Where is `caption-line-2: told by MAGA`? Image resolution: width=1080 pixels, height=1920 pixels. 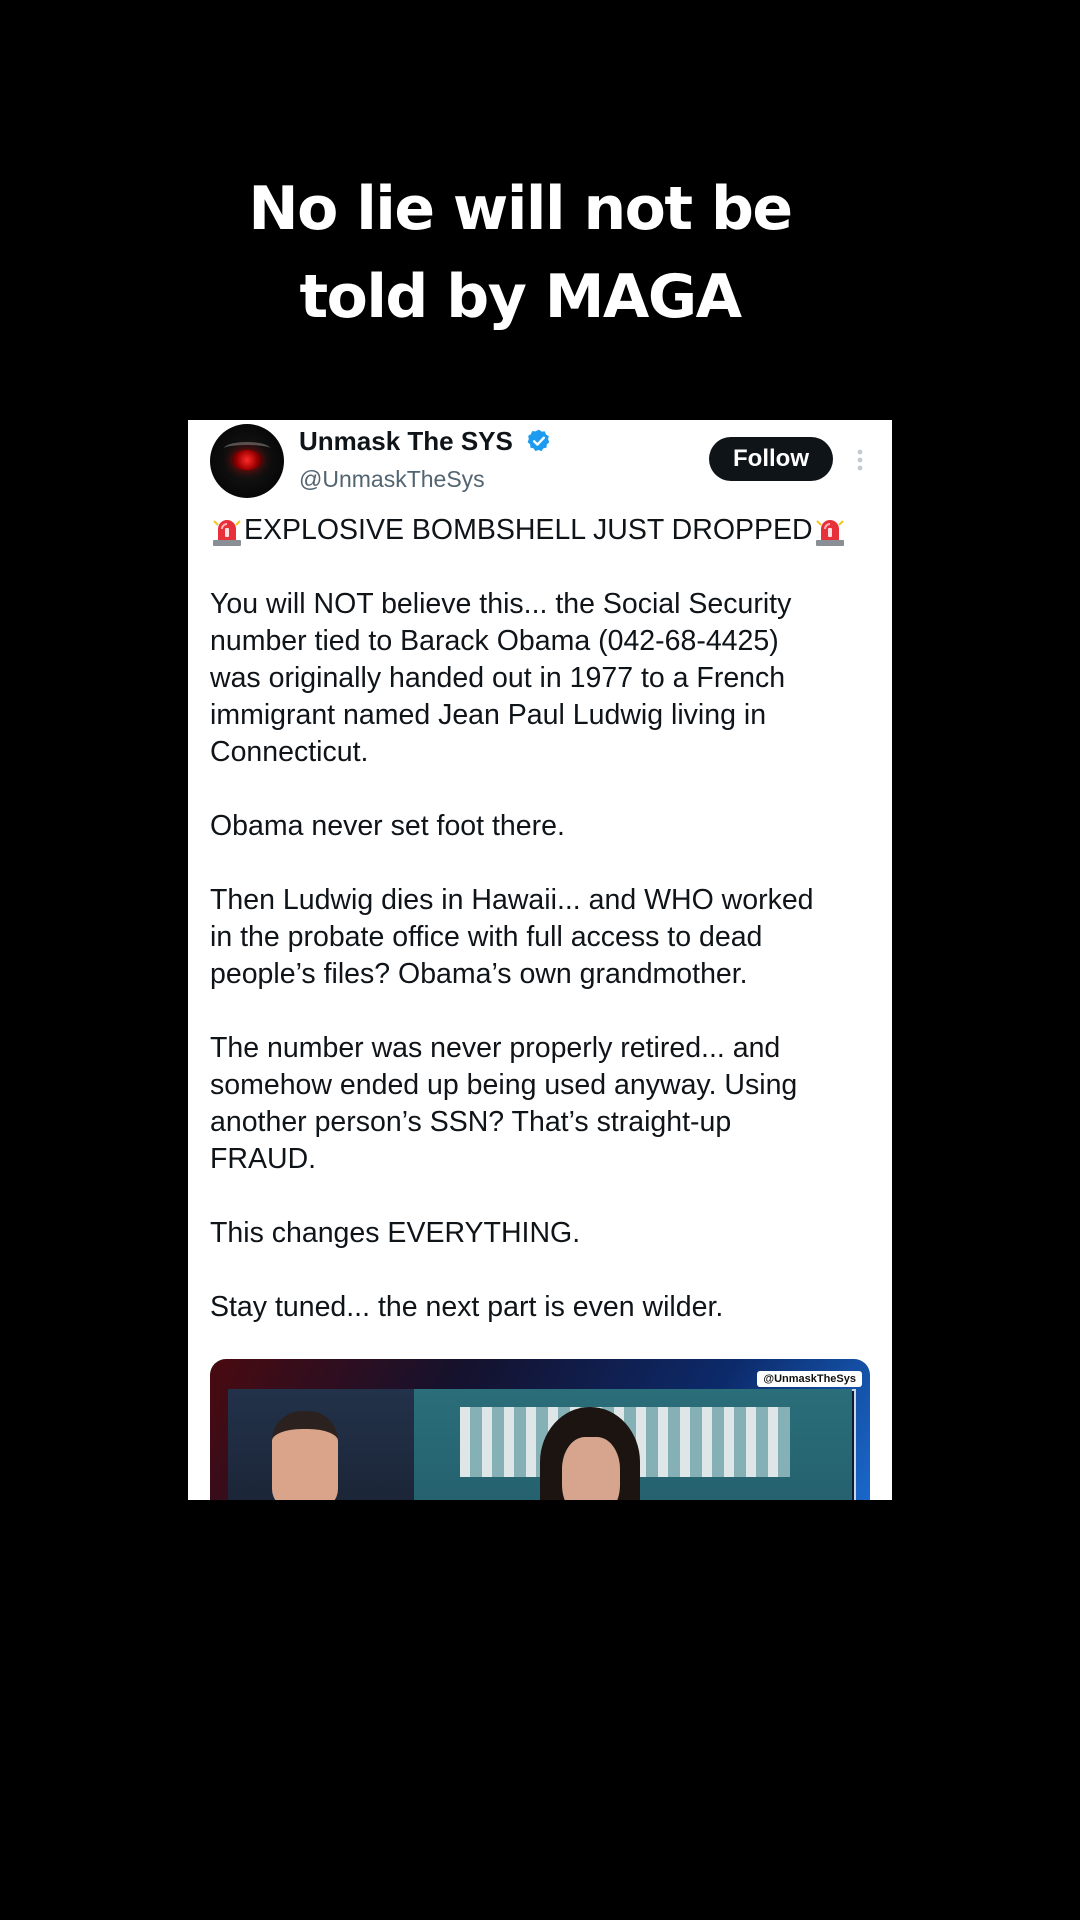
caption-line-2: told by MAGA is located at coordinates (520, 297).